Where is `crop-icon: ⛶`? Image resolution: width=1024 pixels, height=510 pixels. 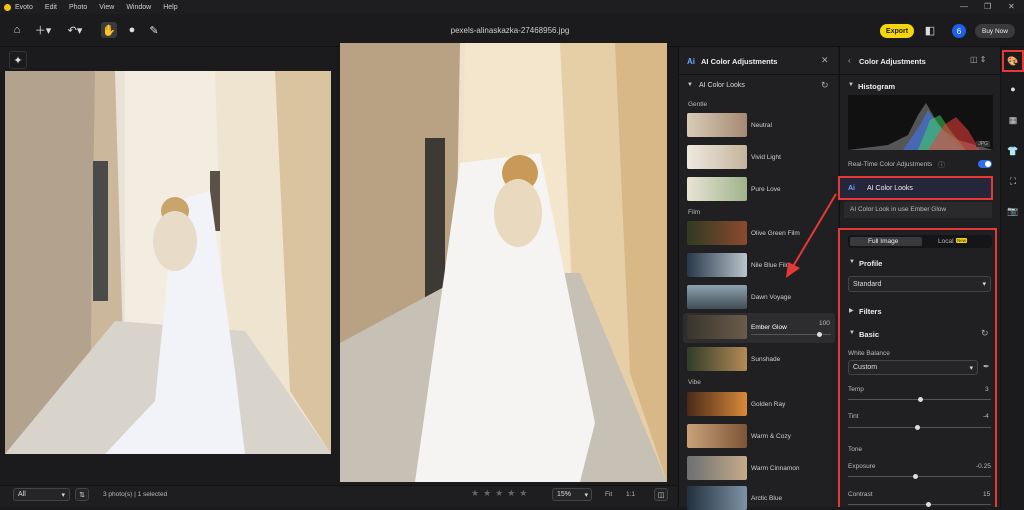
crop-icon: ⛶ is located at coordinates (1013, 181).